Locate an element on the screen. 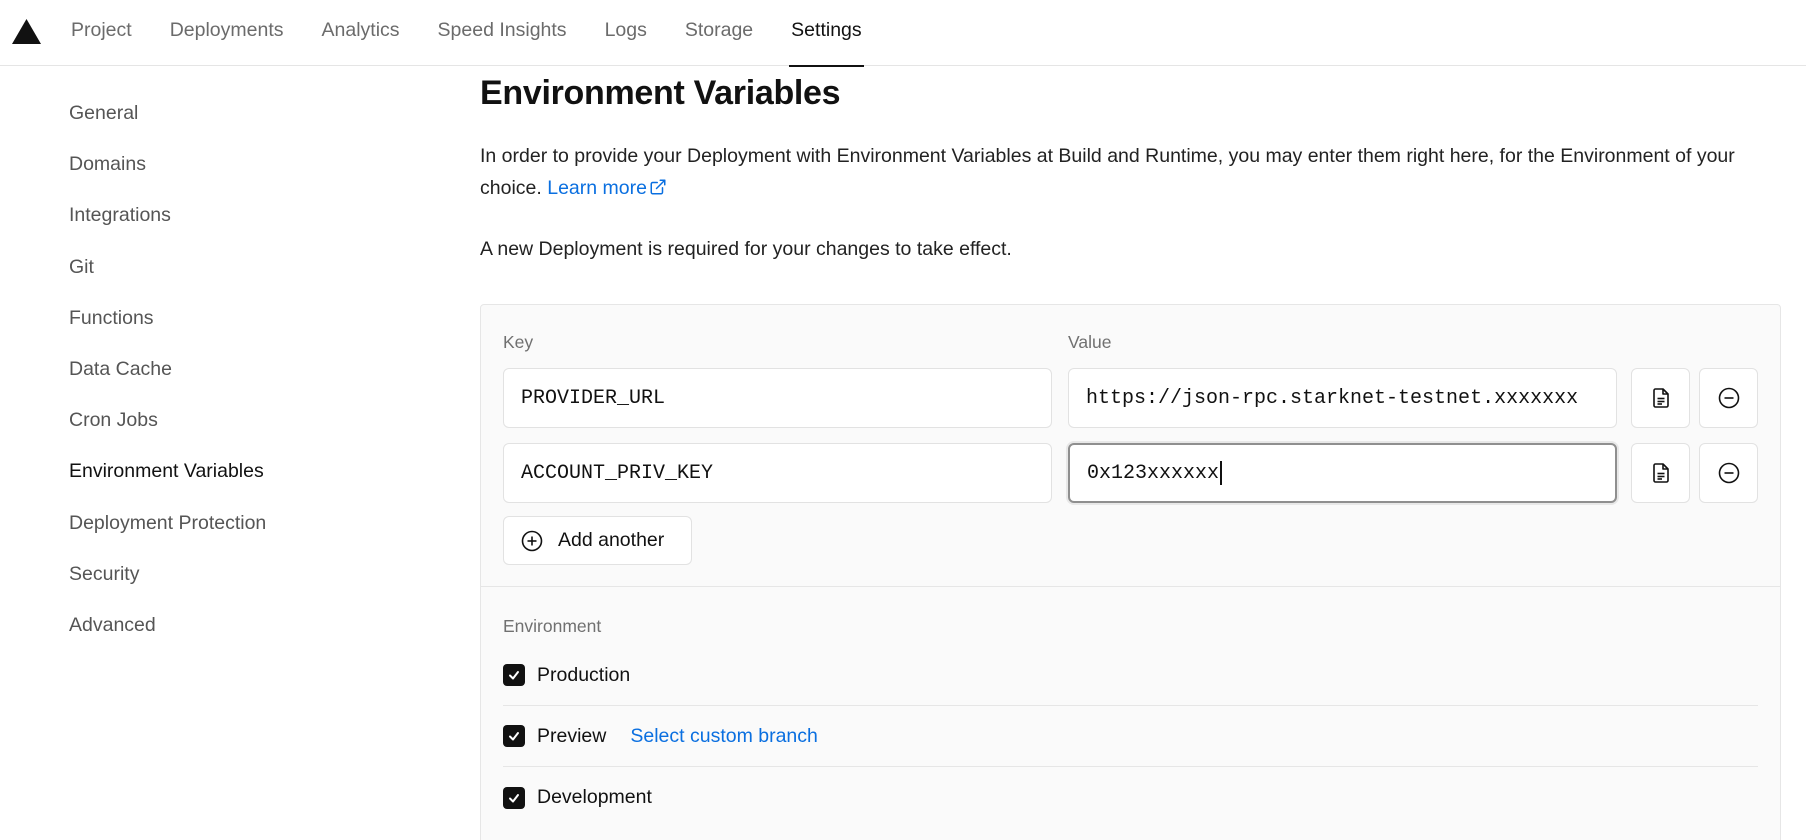 The height and width of the screenshot is (840, 1806). production-checkbox is located at coordinates (514, 675).